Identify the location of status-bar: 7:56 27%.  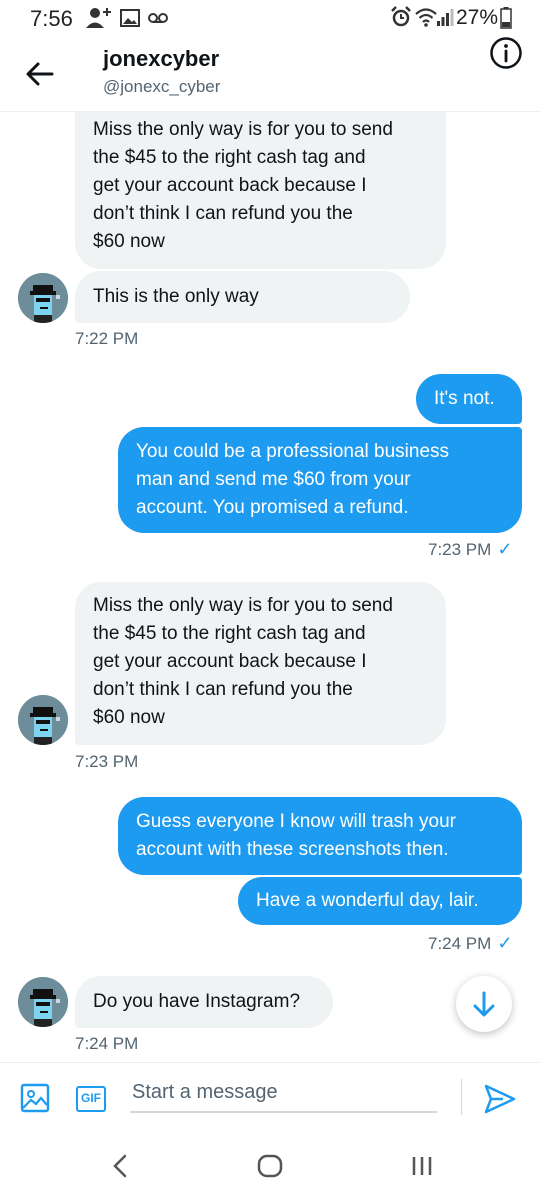
(270, 18).